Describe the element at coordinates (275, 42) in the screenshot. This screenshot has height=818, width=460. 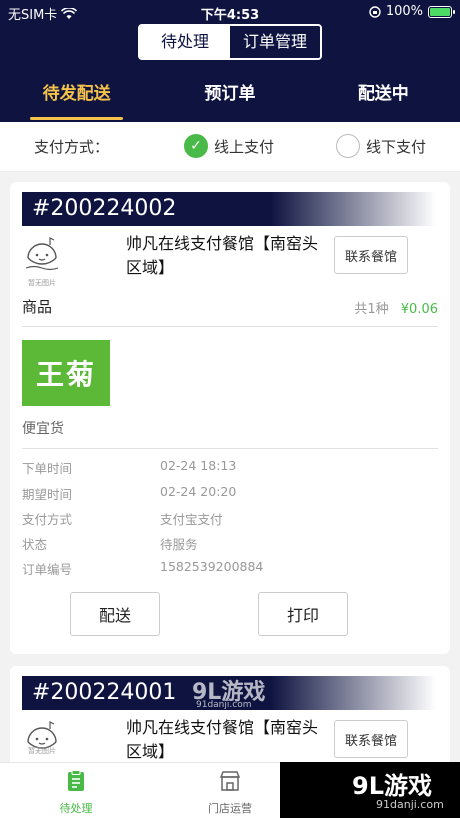
I see `segment-order-management: 订单管理` at that location.